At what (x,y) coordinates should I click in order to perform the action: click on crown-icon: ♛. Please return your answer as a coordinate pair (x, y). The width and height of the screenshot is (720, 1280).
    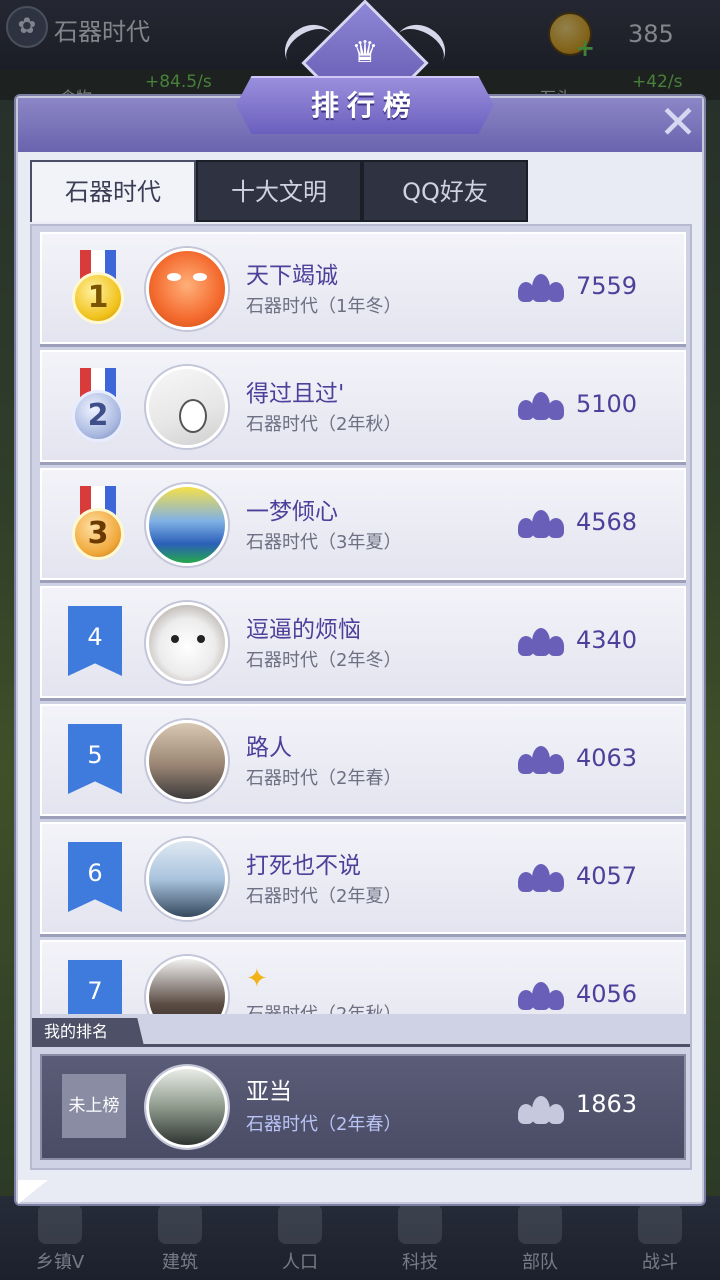
    Looking at the image, I should click on (365, 52).